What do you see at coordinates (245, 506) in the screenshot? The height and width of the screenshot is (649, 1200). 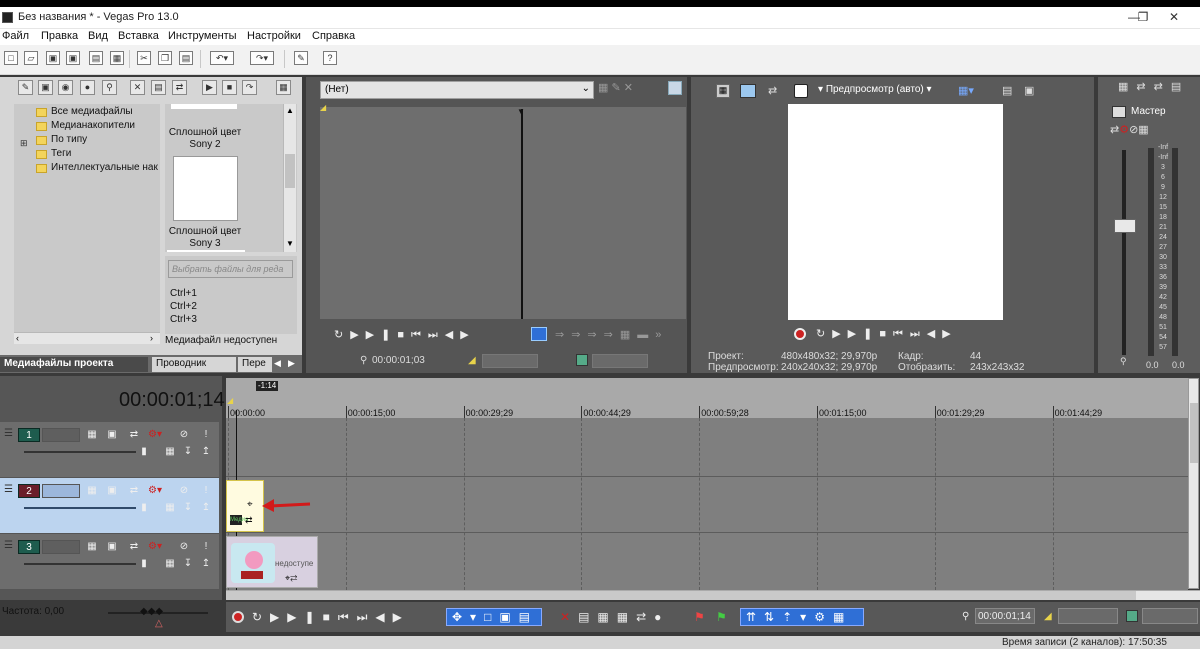 I see `video-clip-track2: ⌖ Медиа ⇄` at bounding box center [245, 506].